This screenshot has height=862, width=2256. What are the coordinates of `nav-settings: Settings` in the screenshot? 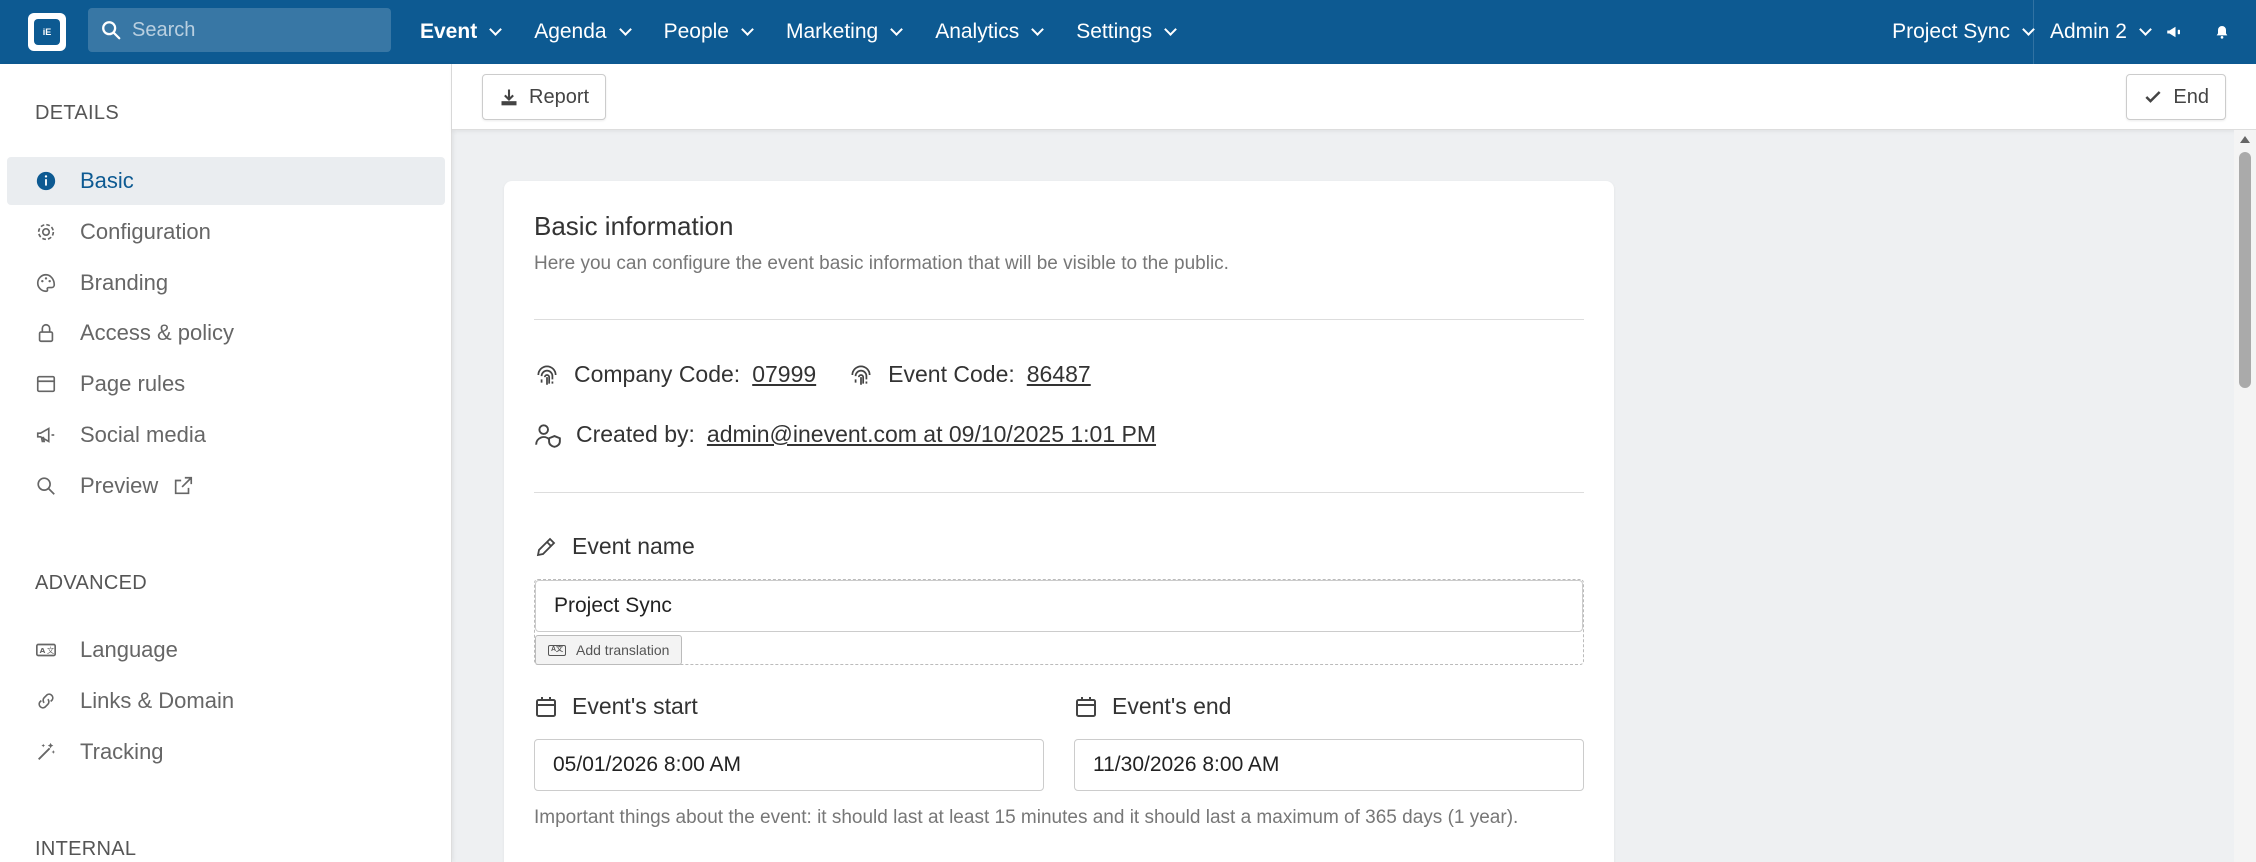 It's located at (1126, 32).